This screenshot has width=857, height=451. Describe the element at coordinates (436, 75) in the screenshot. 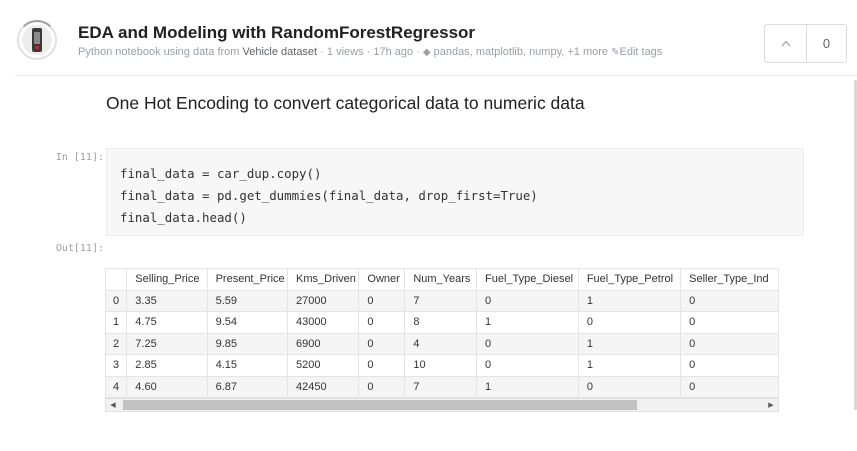

I see `header-divider` at that location.